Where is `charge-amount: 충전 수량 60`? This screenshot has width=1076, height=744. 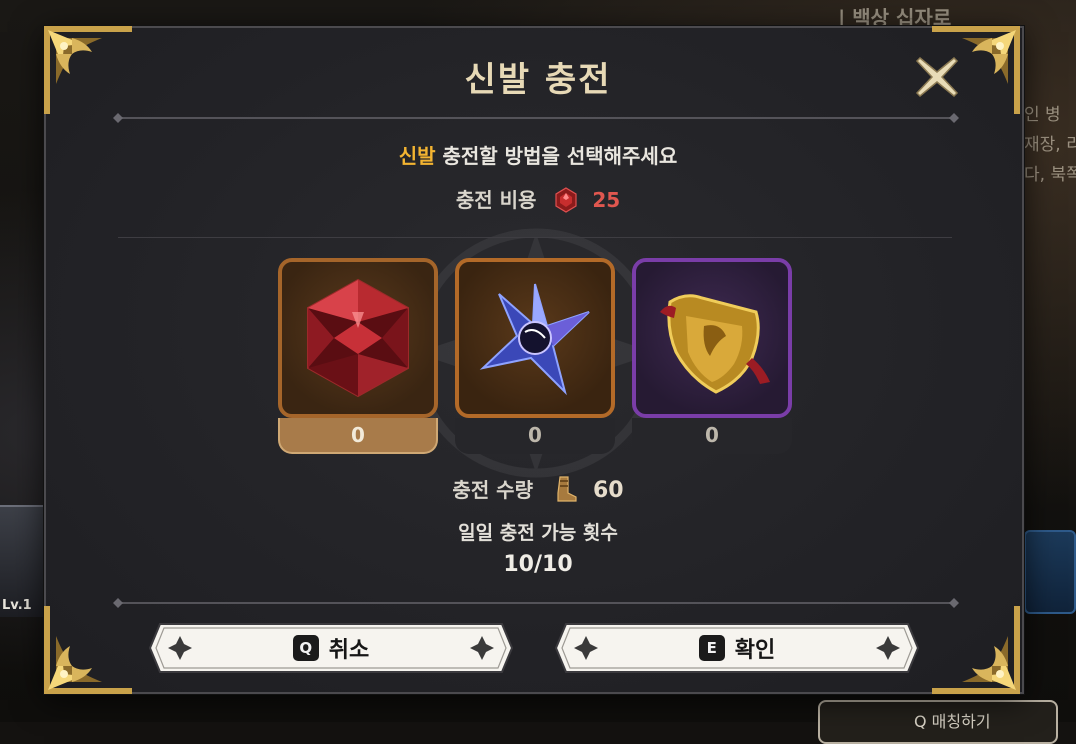 charge-amount: 충전 수량 60 is located at coordinates (538, 488).